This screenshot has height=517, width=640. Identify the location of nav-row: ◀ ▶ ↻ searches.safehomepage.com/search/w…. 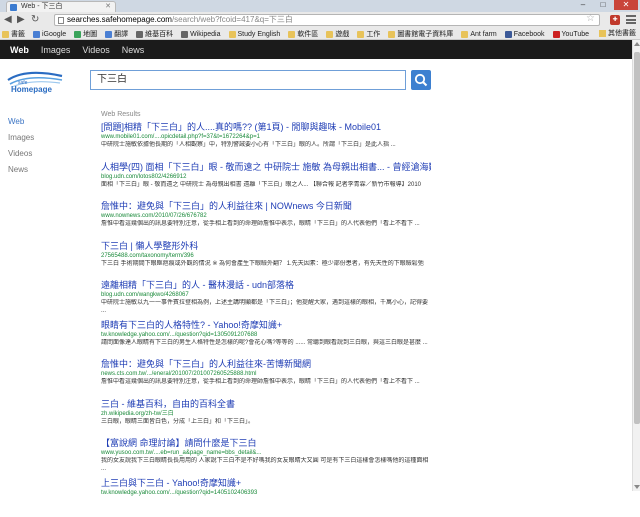
(320, 20).